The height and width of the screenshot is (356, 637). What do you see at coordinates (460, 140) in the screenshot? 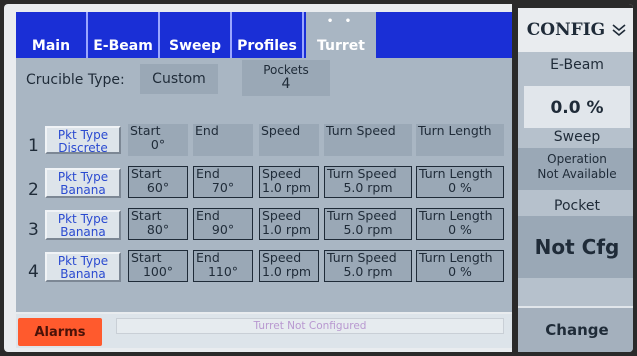
I see `turn-length-field: Turn Length` at bounding box center [460, 140].